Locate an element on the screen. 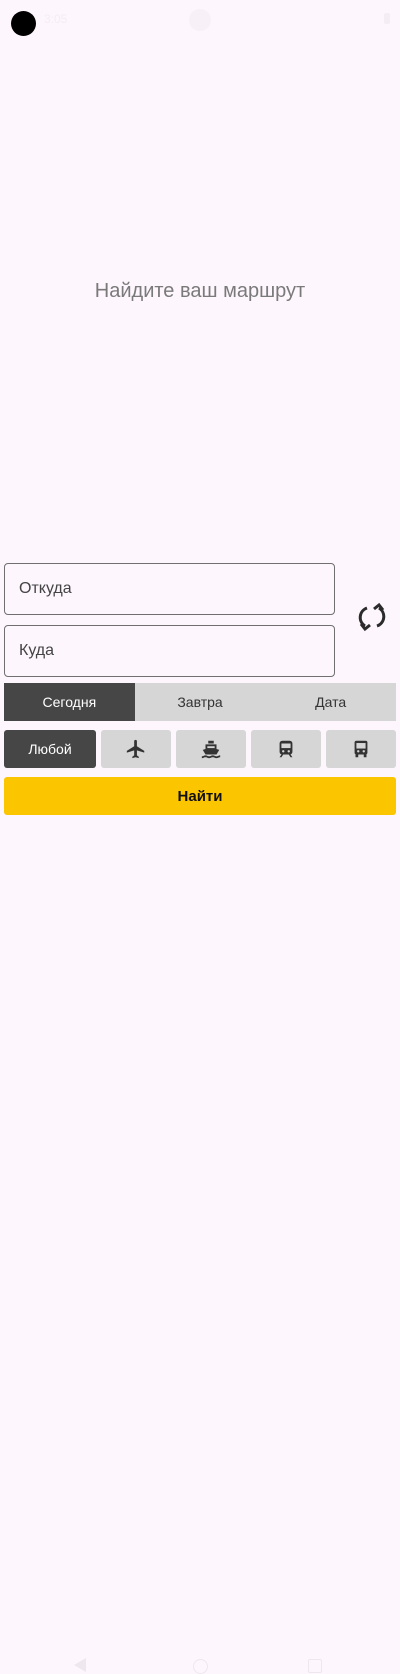 This screenshot has width=400, height=1674. train-icon is located at coordinates (286, 749).